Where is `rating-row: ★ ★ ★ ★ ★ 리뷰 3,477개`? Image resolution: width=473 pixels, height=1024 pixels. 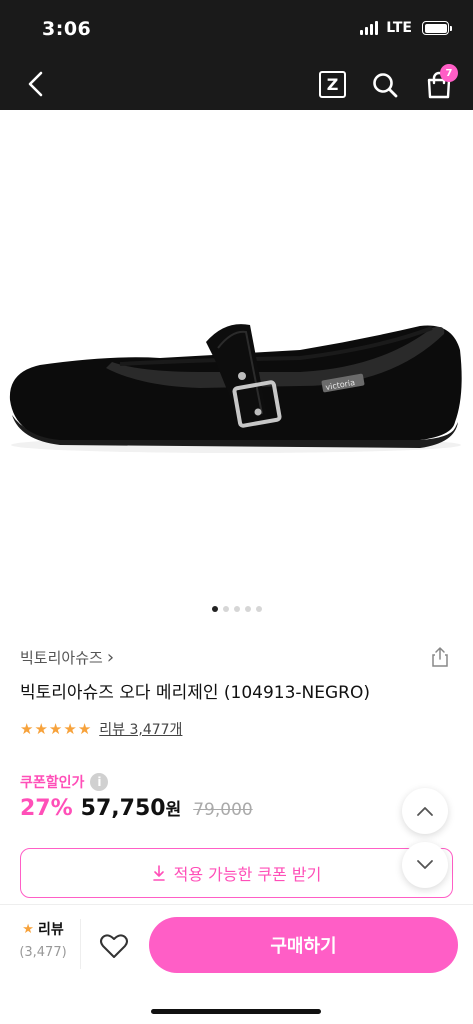 rating-row: ★ ★ ★ ★ ★ 리뷰 3,477개 is located at coordinates (101, 729).